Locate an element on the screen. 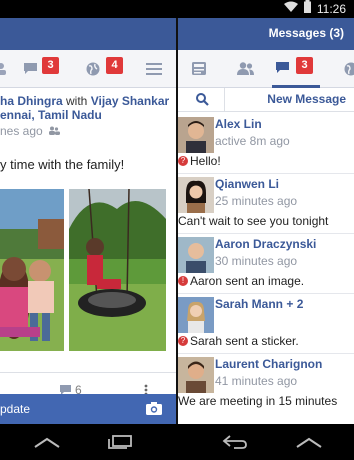 The height and width of the screenshot is (460, 354). tab-menu is located at coordinates (157, 69).